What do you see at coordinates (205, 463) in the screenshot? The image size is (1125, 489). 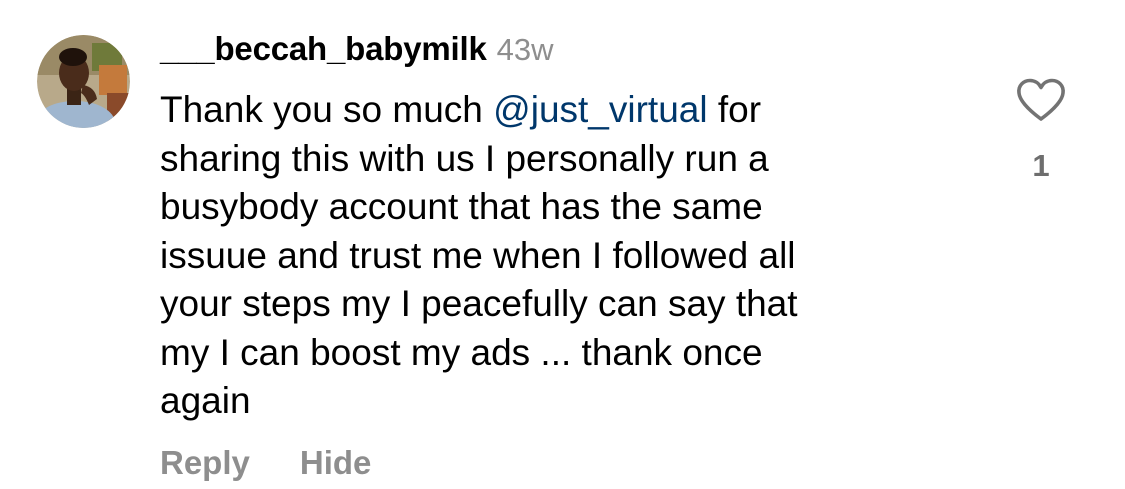 I see `reply-button: Reply` at bounding box center [205, 463].